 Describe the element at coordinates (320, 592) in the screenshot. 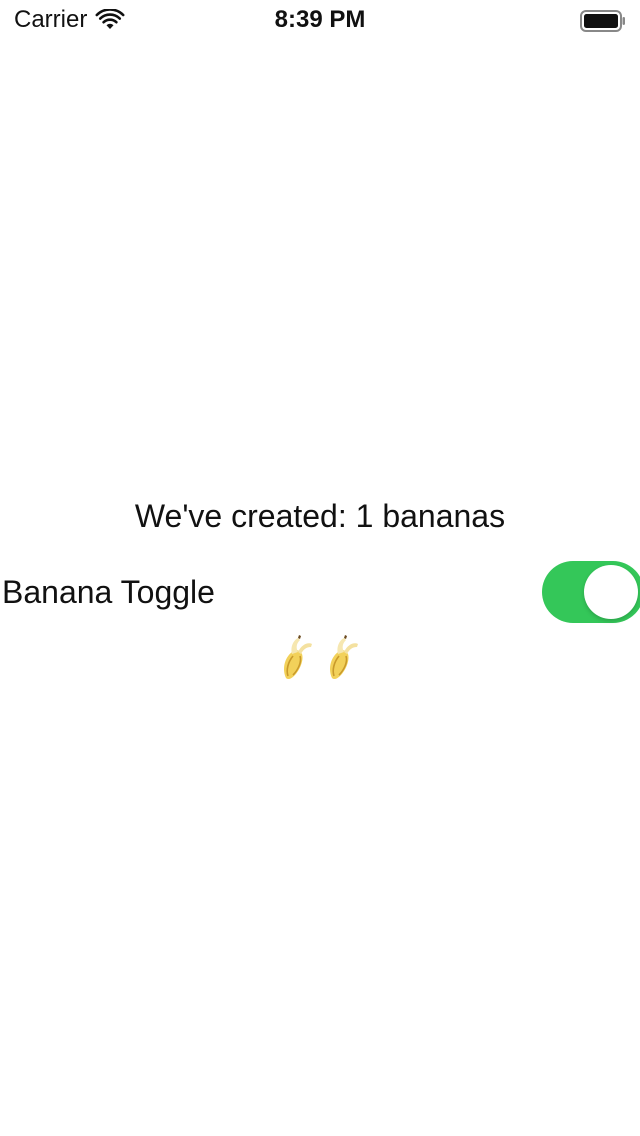

I see `banana-toggle-row: Banana Toggle` at that location.